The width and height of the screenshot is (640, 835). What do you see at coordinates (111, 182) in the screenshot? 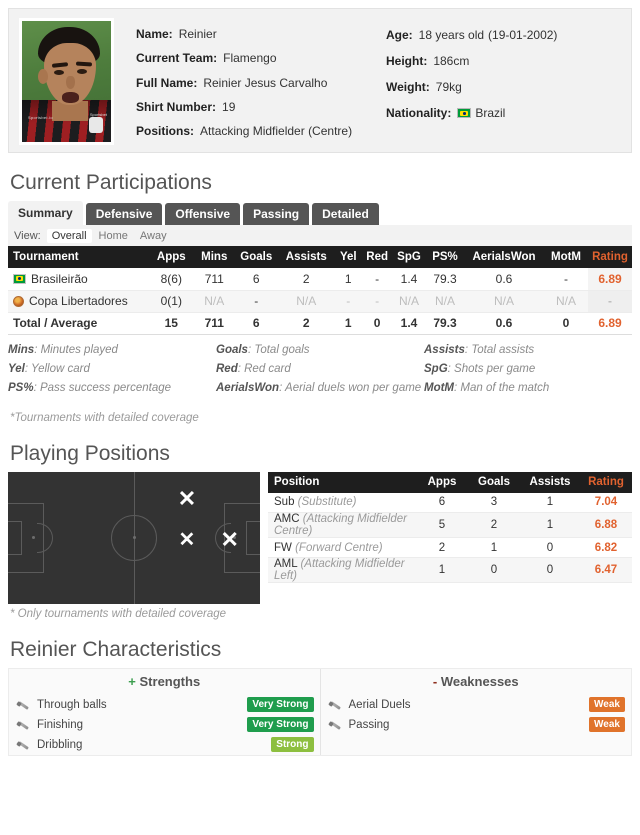
I see `participations-title: Current Participations` at bounding box center [111, 182].